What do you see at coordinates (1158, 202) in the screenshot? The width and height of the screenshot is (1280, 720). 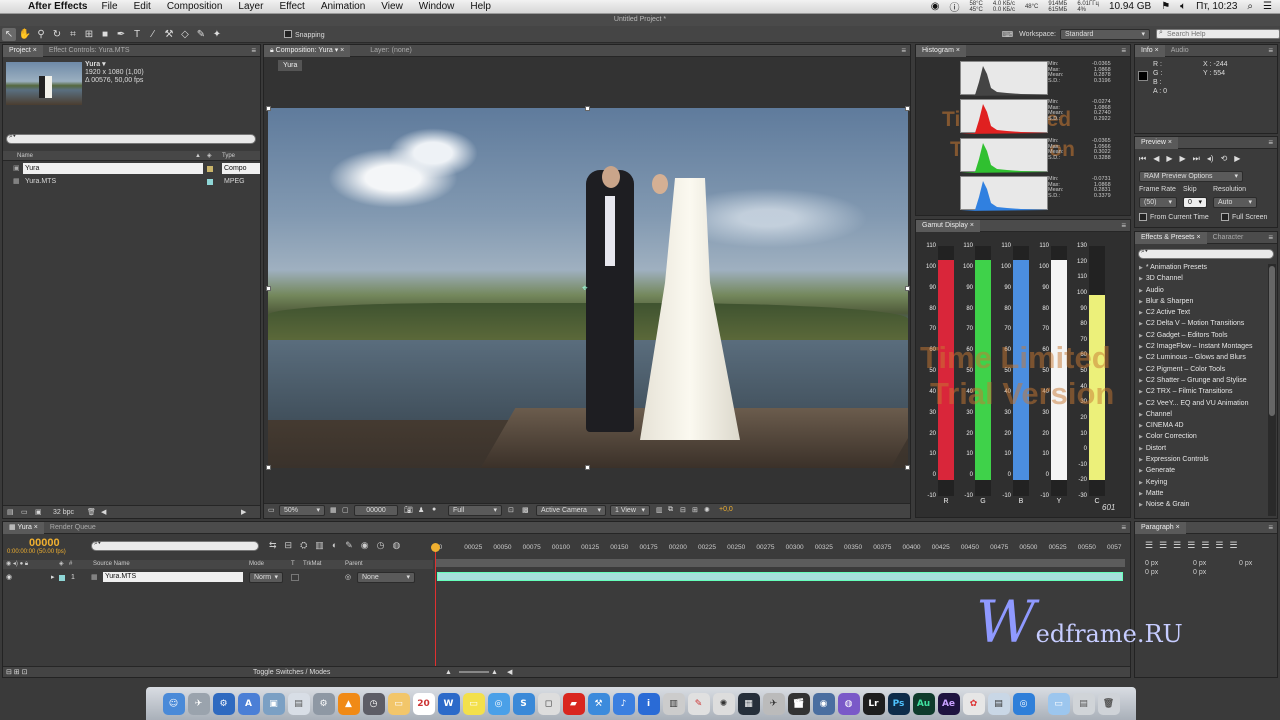 I see `frame-rate-select: (50) ▾` at bounding box center [1158, 202].